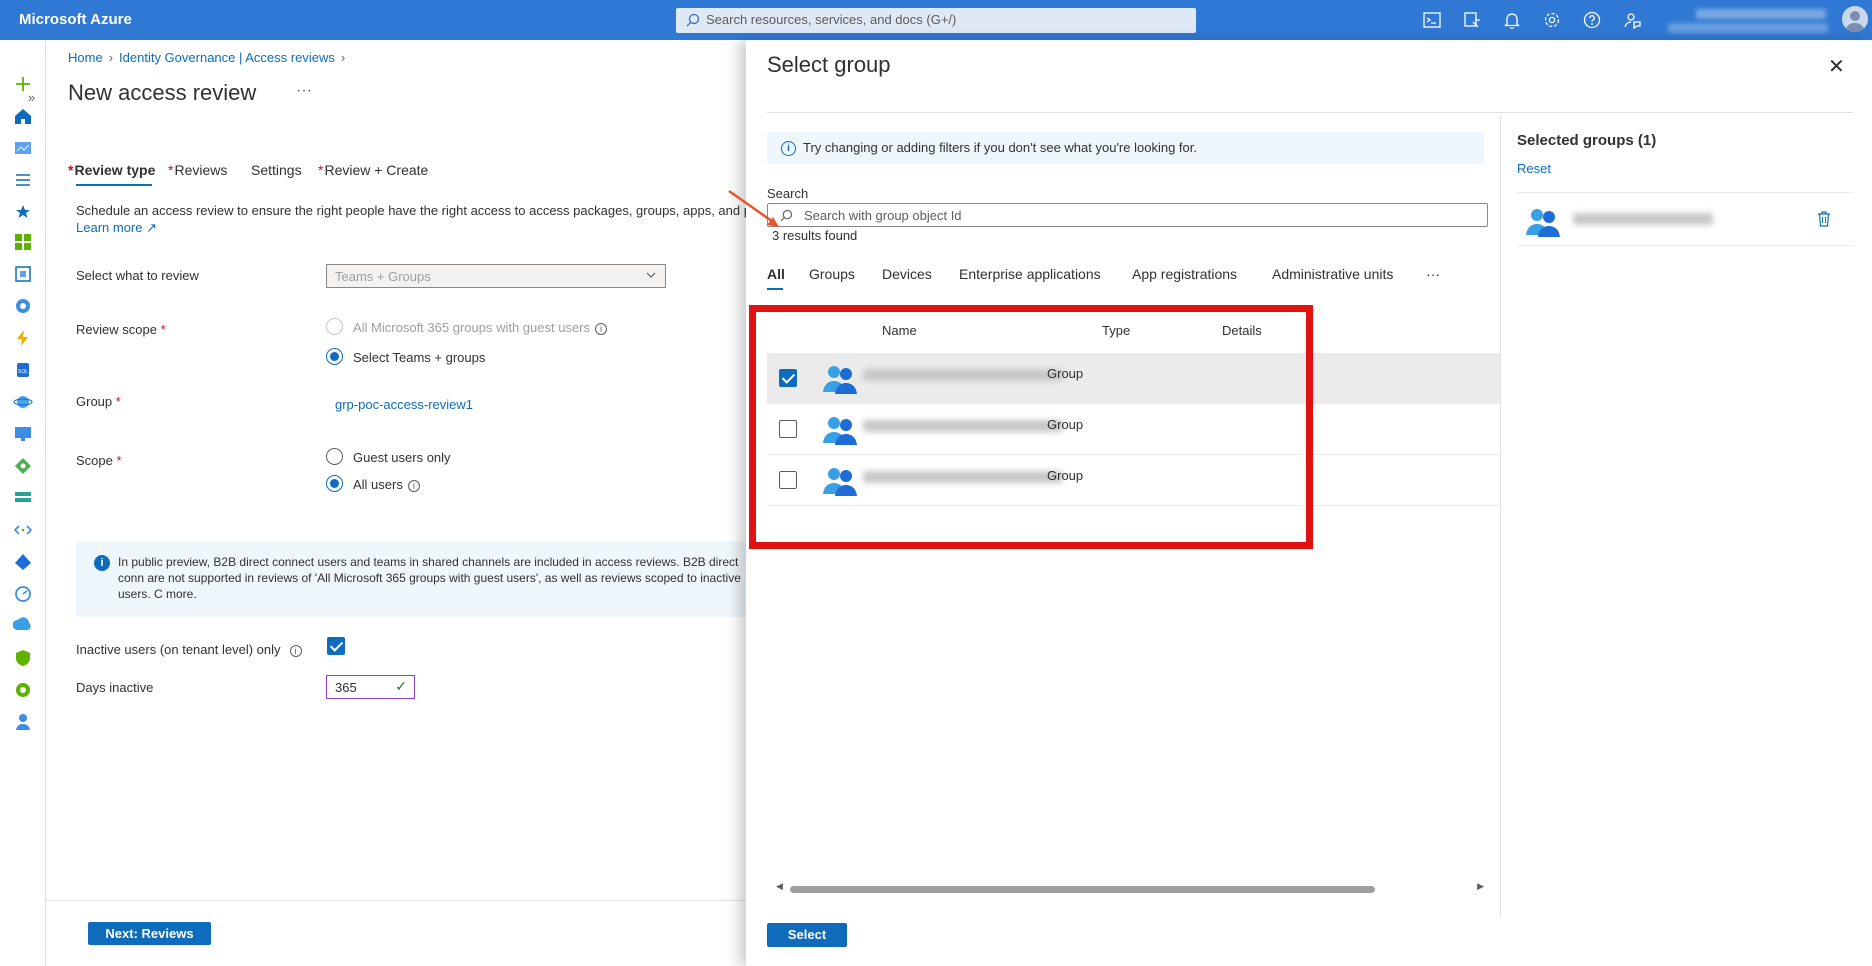 The image size is (1872, 966). I want to click on guest-users-radio, so click(334, 456).